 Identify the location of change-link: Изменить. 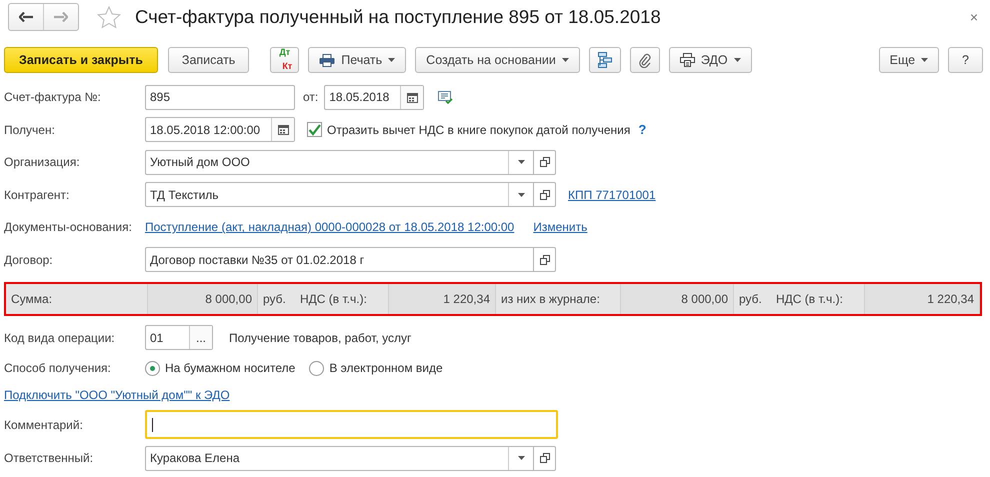
(560, 227).